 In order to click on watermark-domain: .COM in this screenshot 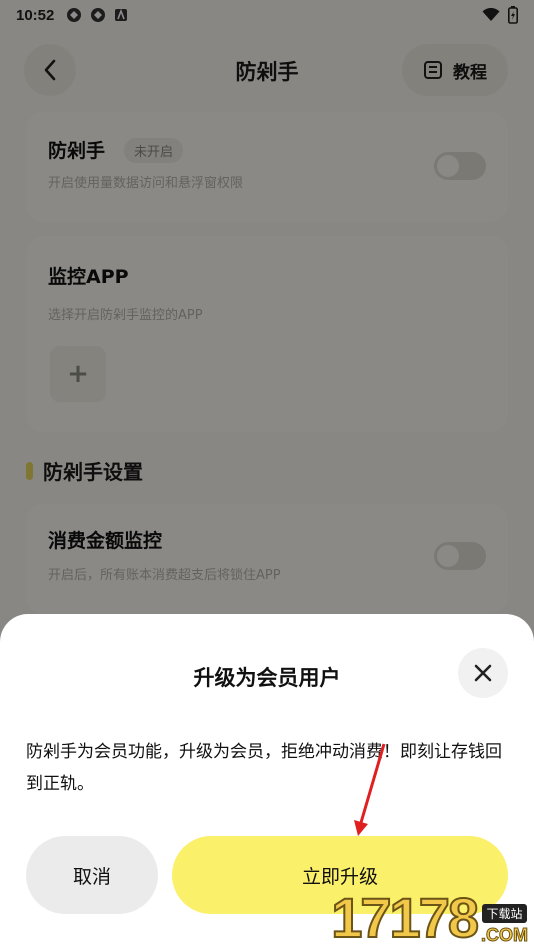, I will do `click(505, 935)`.